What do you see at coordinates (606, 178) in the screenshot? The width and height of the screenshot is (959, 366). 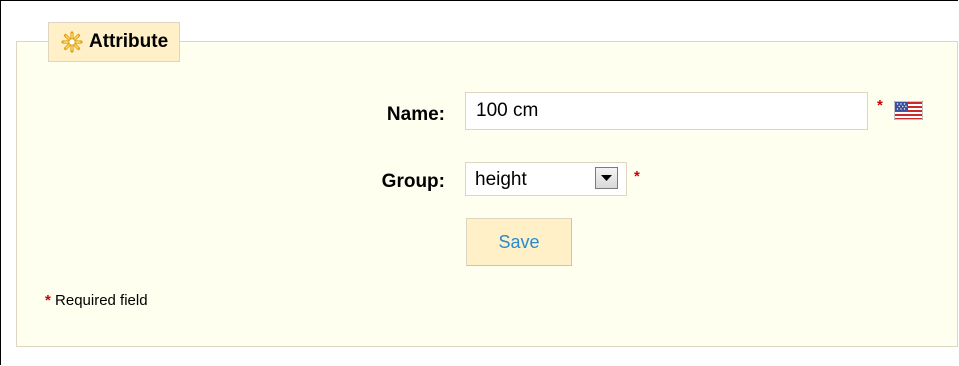 I see `chevron-down-icon` at bounding box center [606, 178].